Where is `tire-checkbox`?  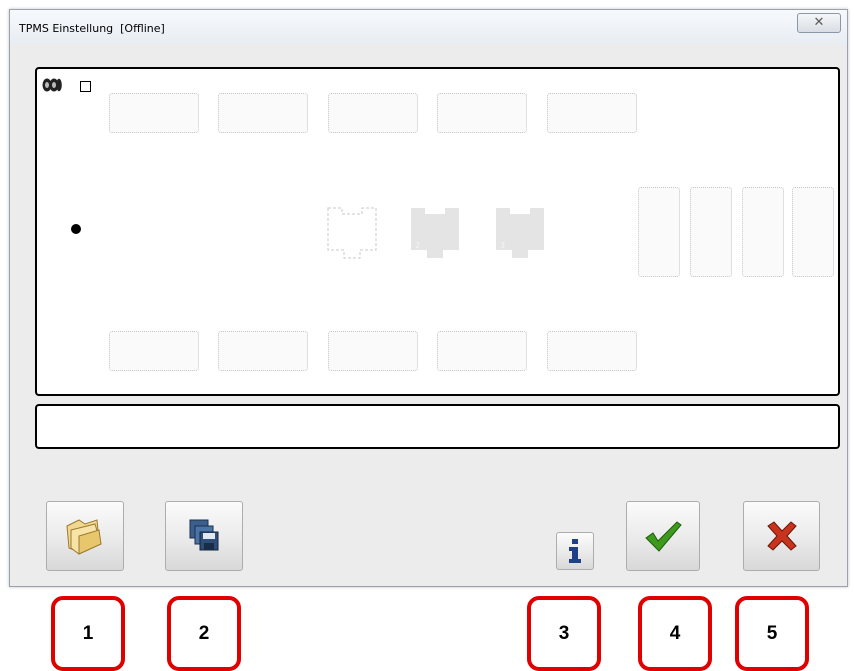
tire-checkbox is located at coordinates (85, 86).